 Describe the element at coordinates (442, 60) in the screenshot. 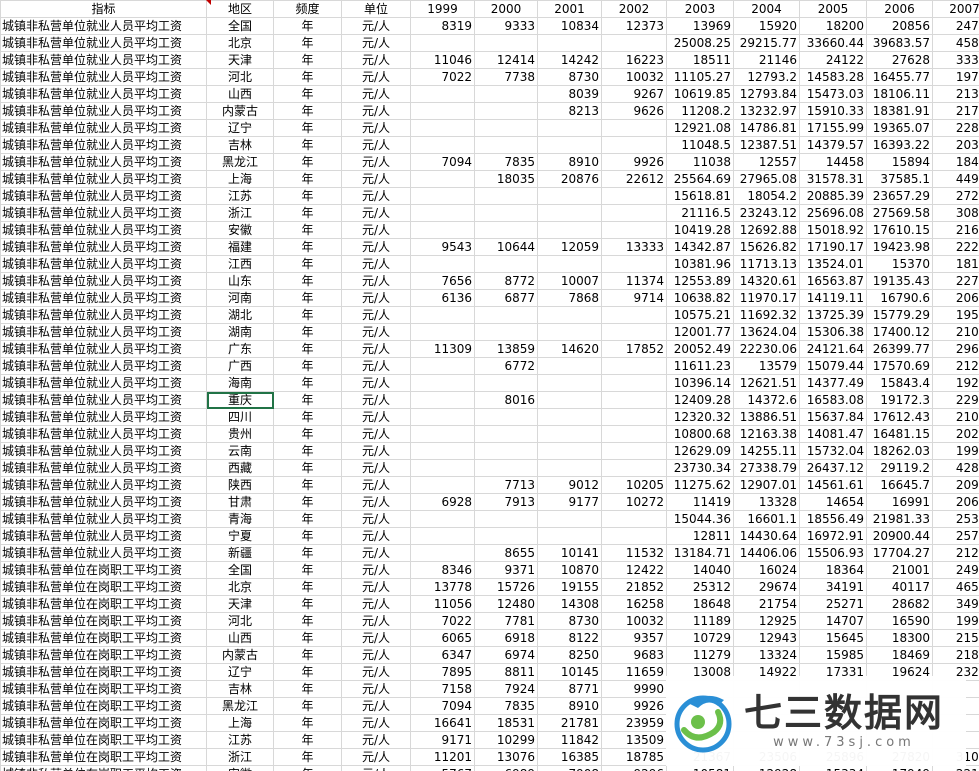

I see `cell-value: 11046` at that location.